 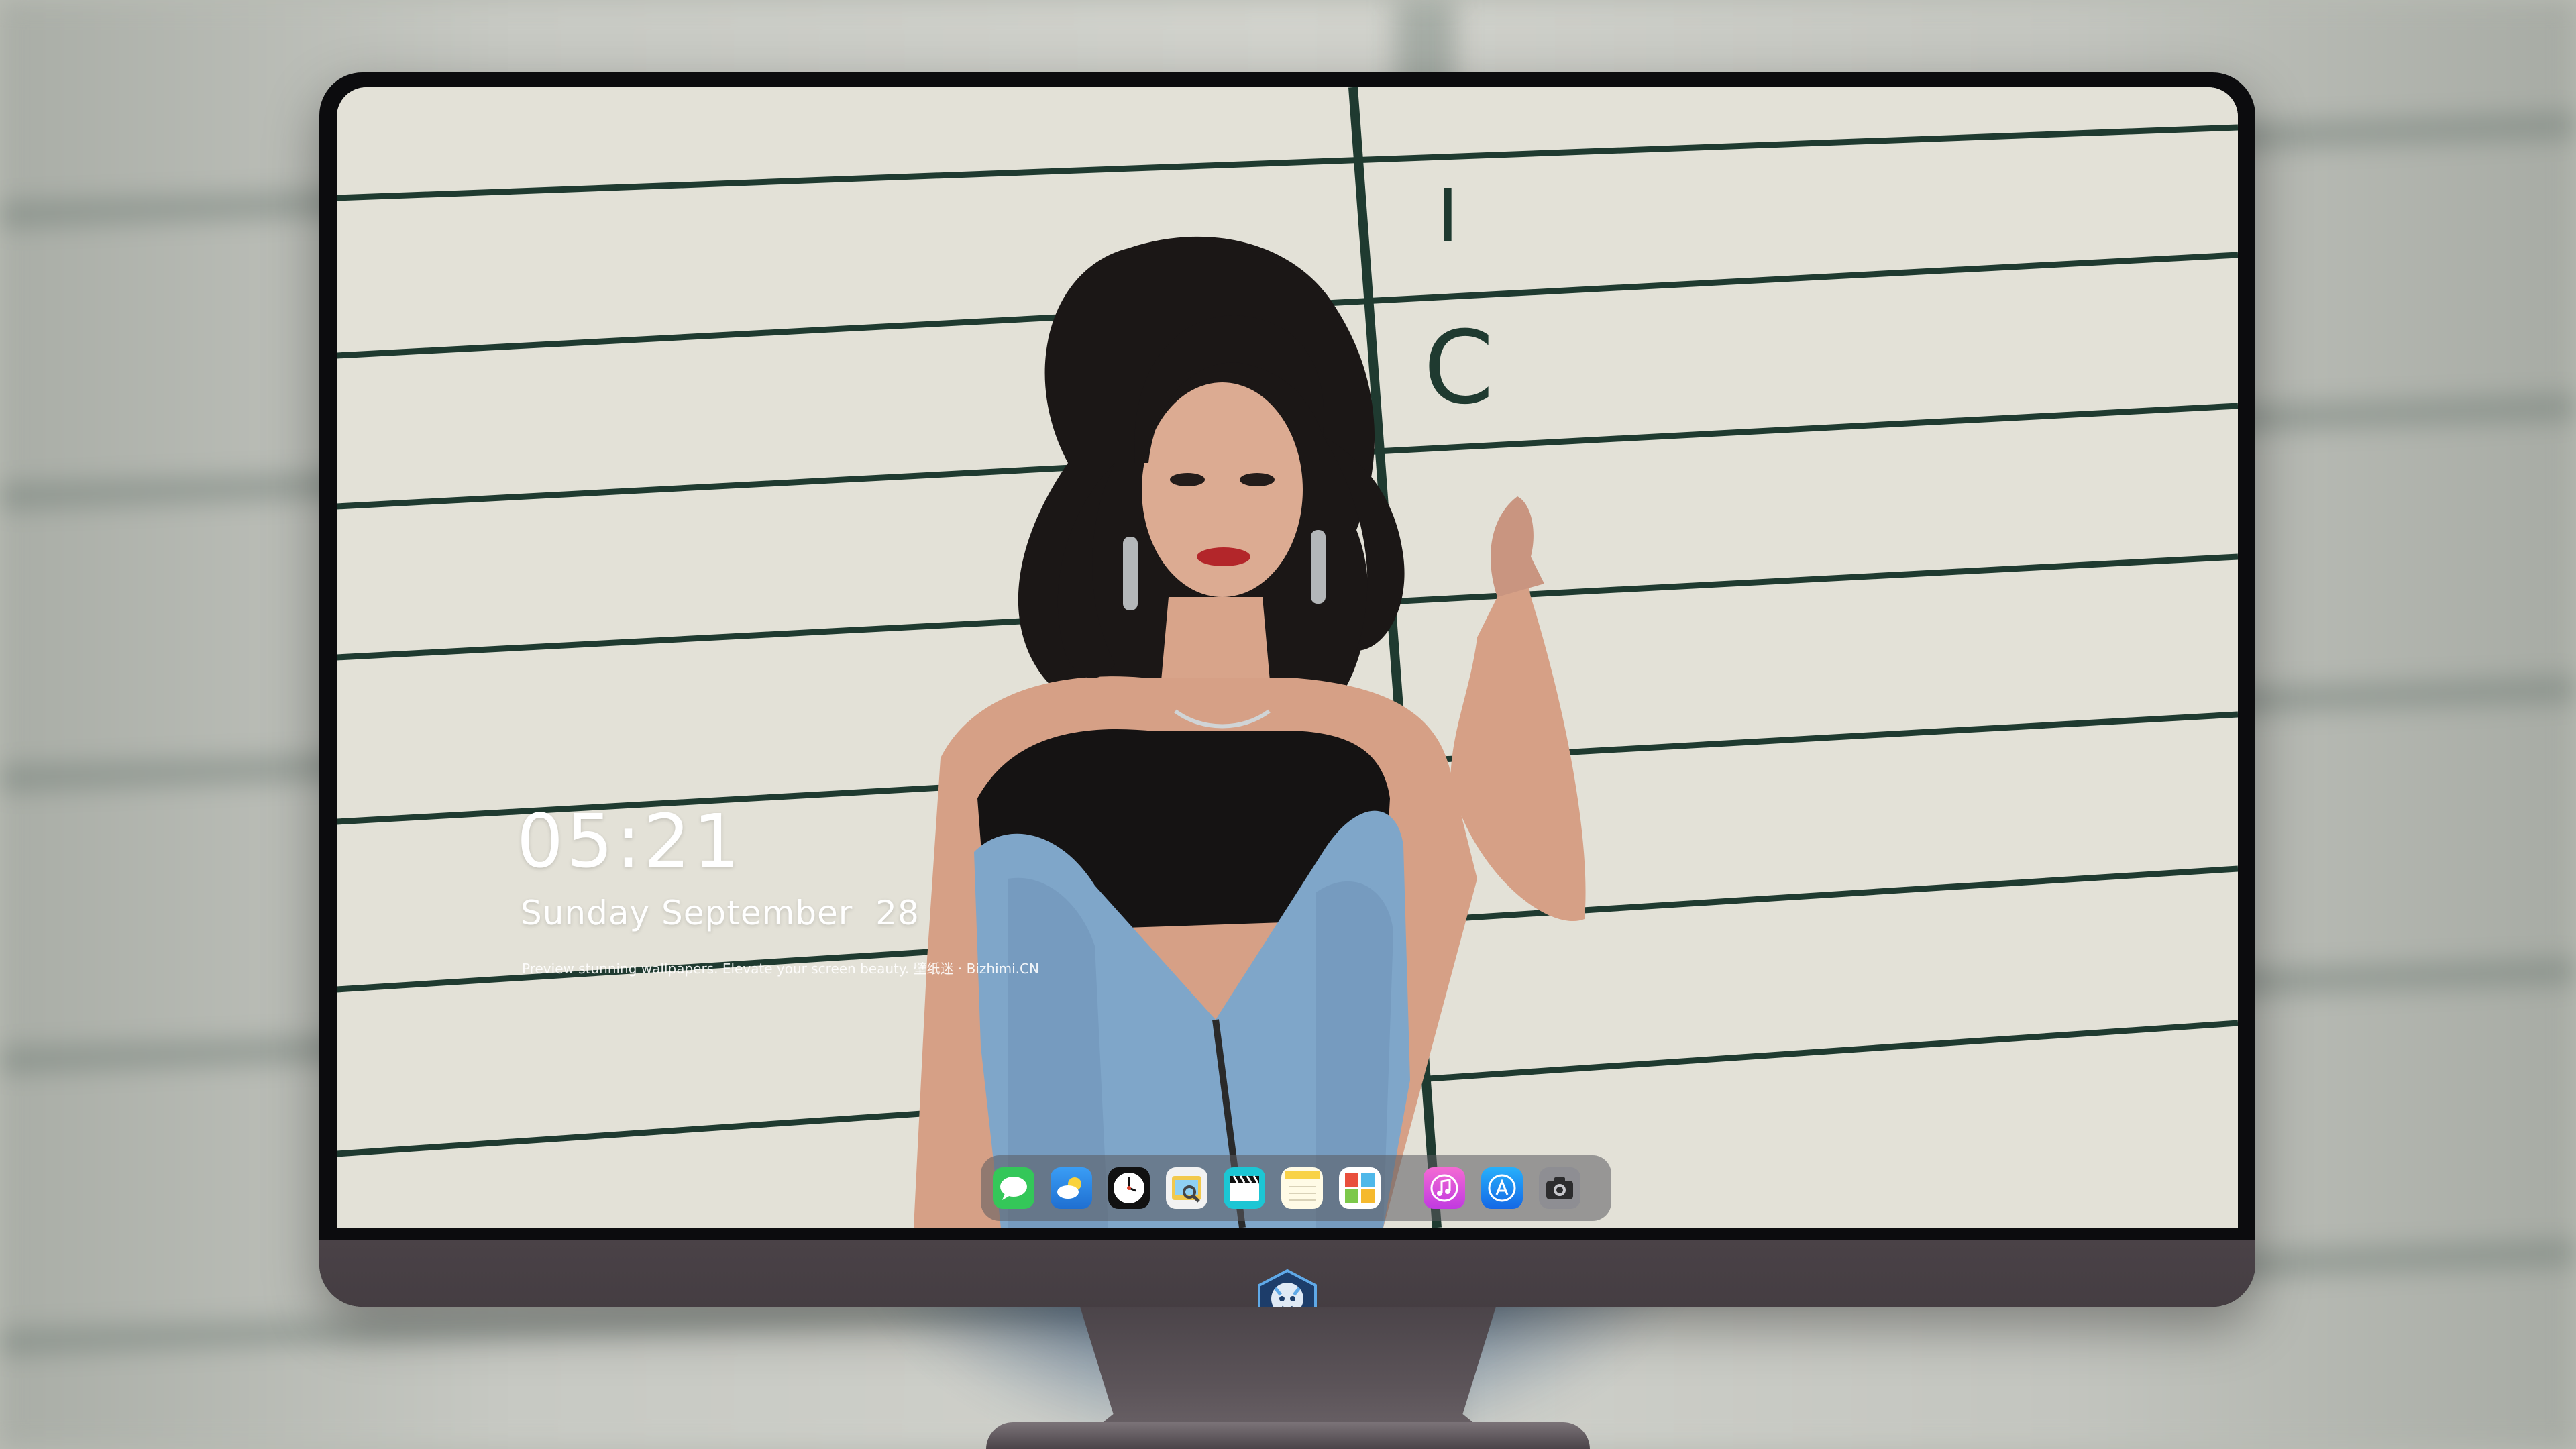 What do you see at coordinates (1129, 1188) in the screenshot?
I see `clock-icon` at bounding box center [1129, 1188].